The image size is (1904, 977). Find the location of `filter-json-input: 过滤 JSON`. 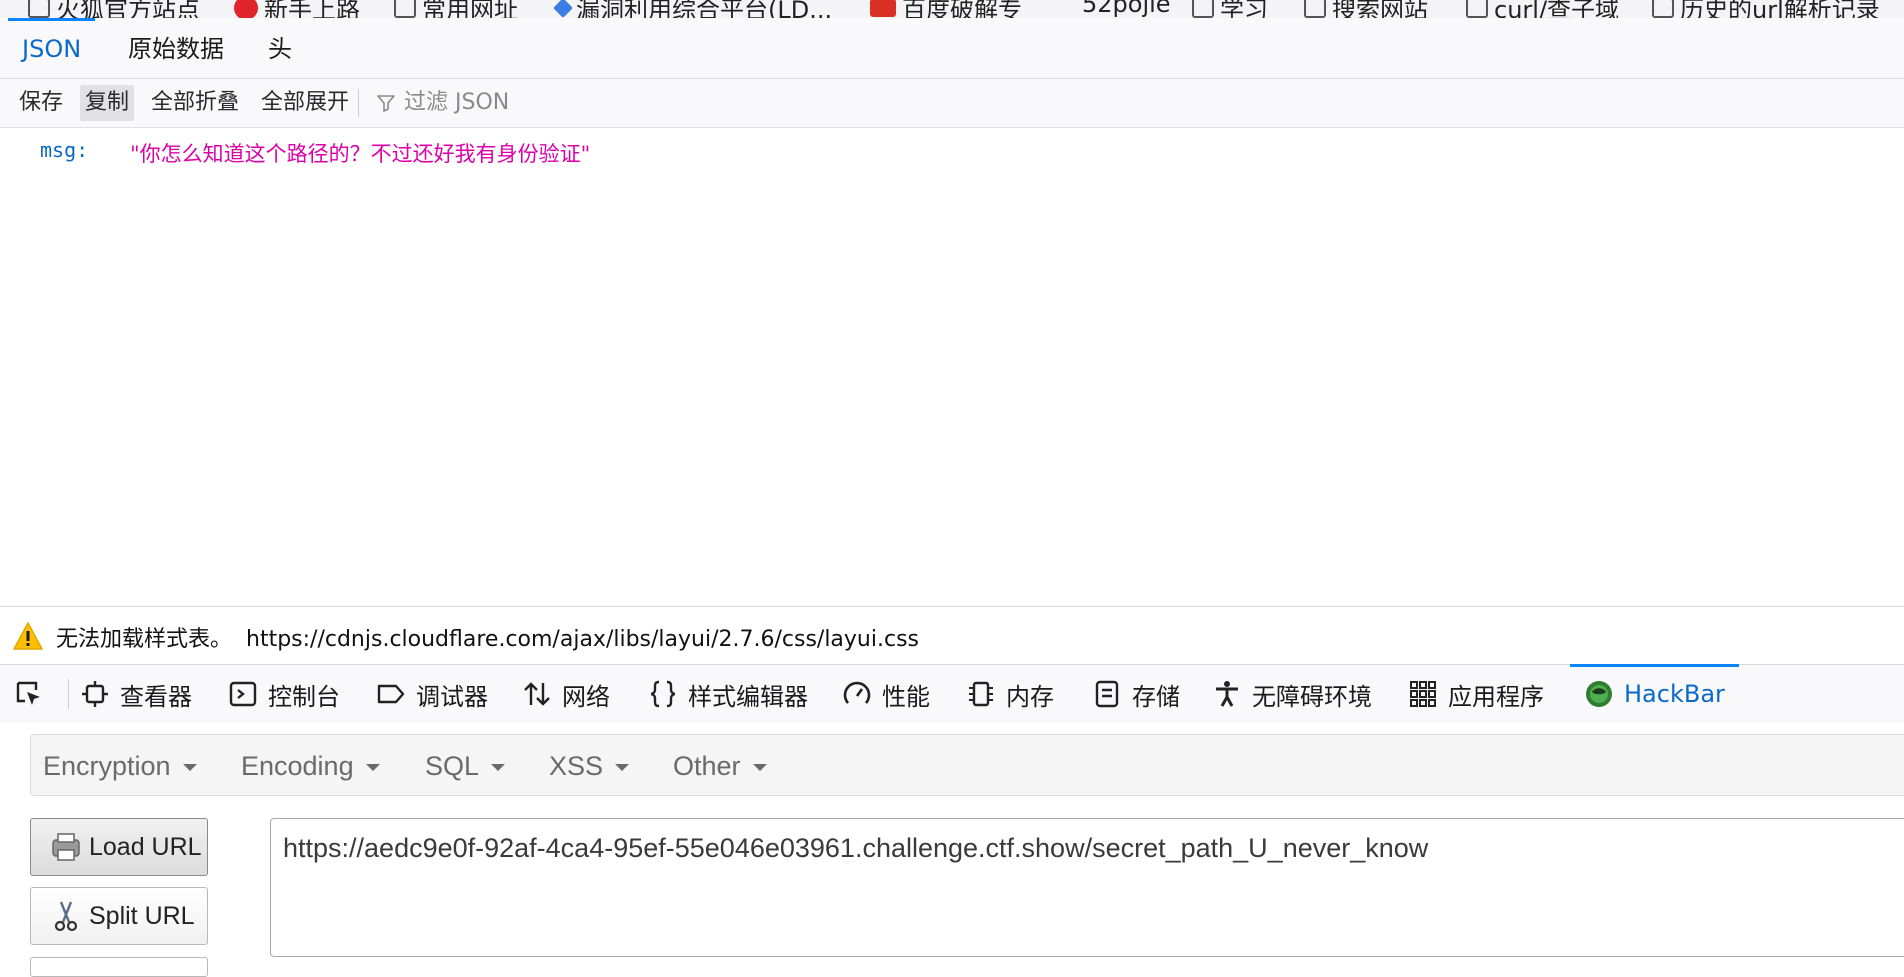

filter-json-input: 过滤 JSON is located at coordinates (442, 103).